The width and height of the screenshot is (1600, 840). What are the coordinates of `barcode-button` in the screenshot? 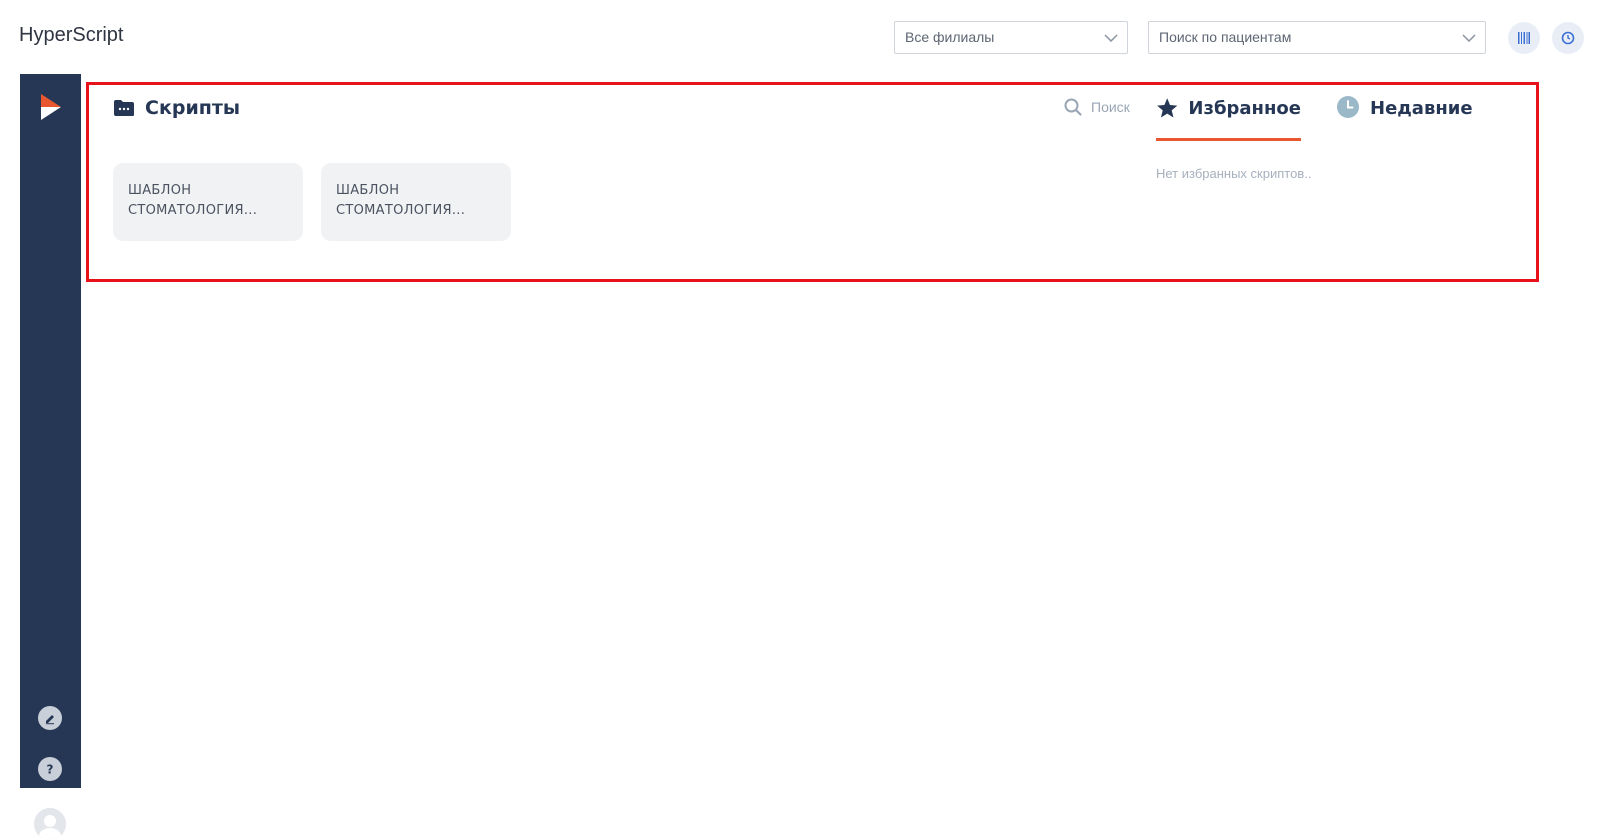 It's located at (1524, 38).